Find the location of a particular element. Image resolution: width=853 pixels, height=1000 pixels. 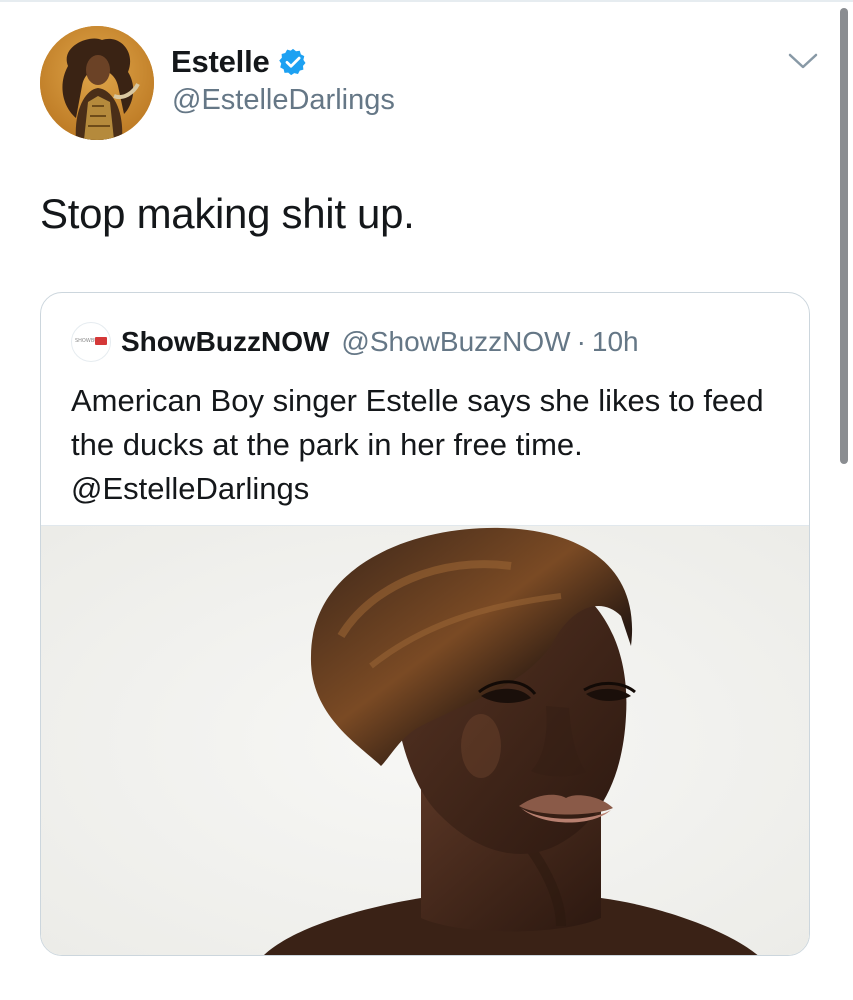

author-avatar is located at coordinates (97, 83).